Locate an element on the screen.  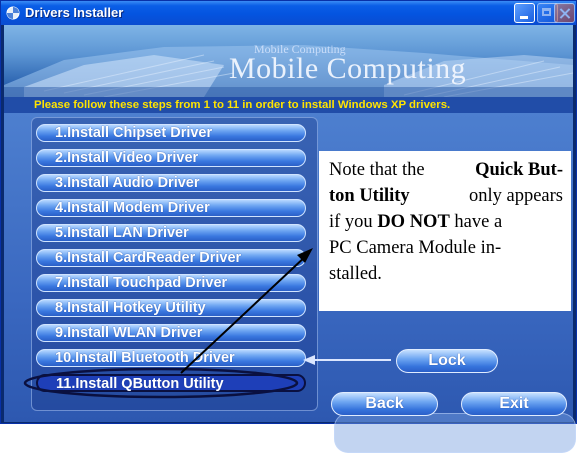
lock-arrow-head is located at coordinates (309, 360).